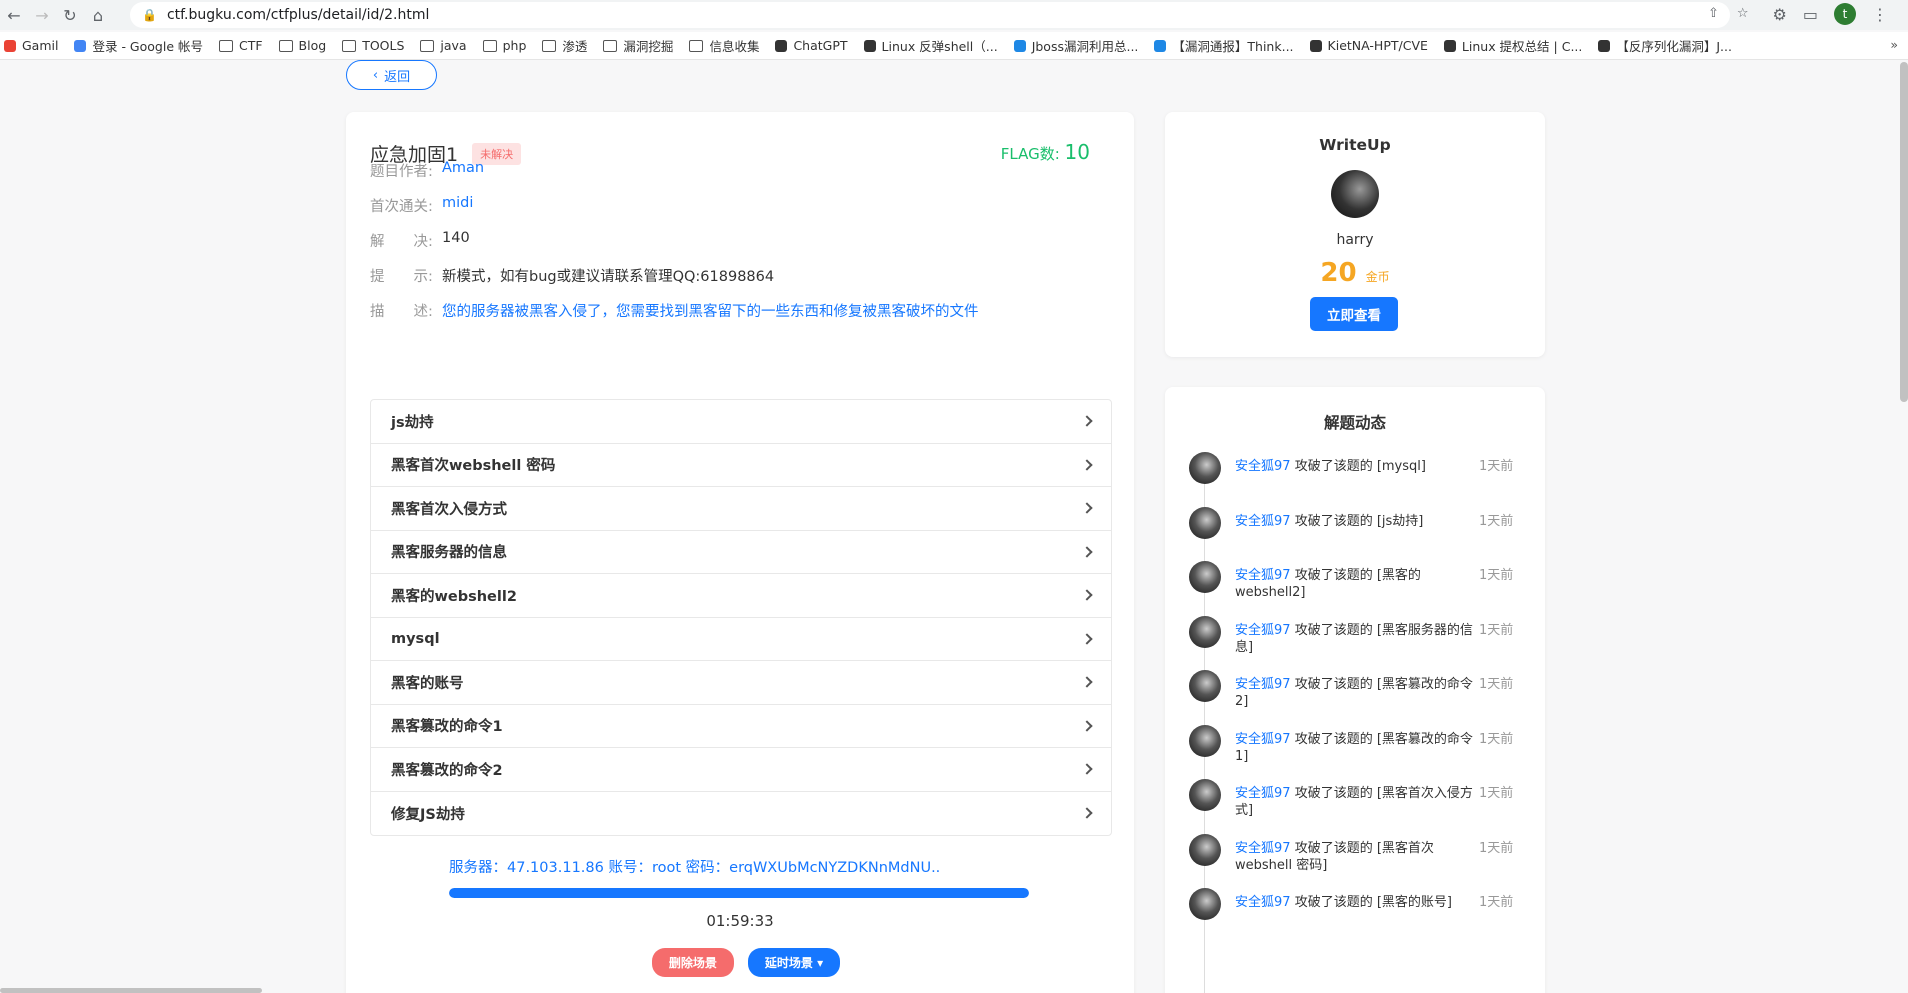  What do you see at coordinates (781, 45) in the screenshot?
I see `chatgpt-icon` at bounding box center [781, 45].